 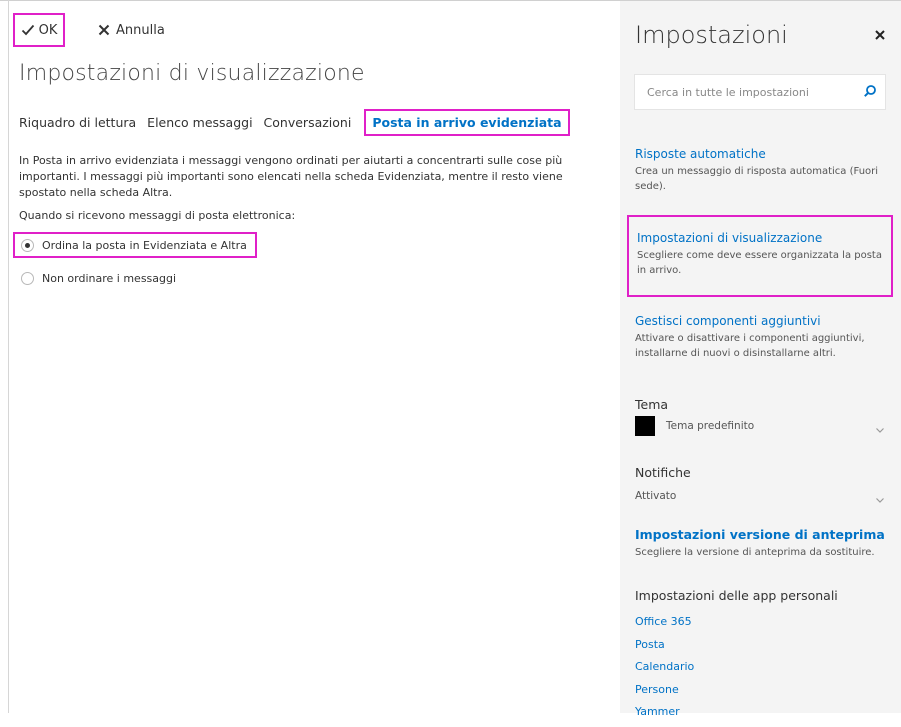 I want to click on radio-do-not-sort: Non ordinare i messaggi, so click(x=98, y=278).